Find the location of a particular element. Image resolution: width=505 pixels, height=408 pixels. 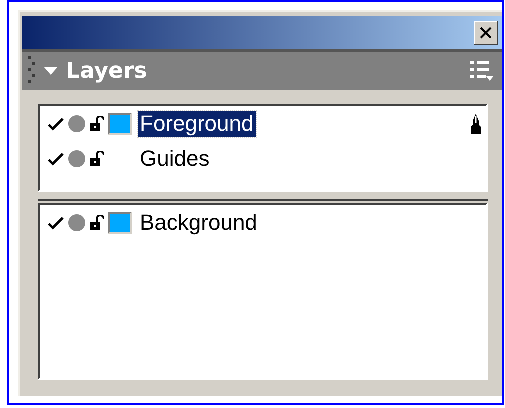

close-icon is located at coordinates (486, 33).